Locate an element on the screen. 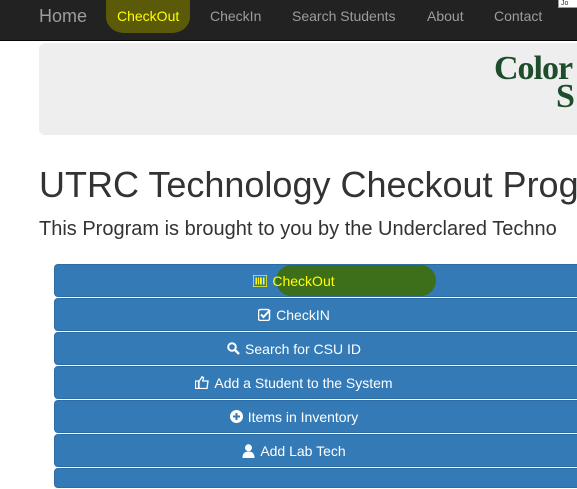 The height and width of the screenshot is (489, 577). plus-circle-icon is located at coordinates (236, 416).